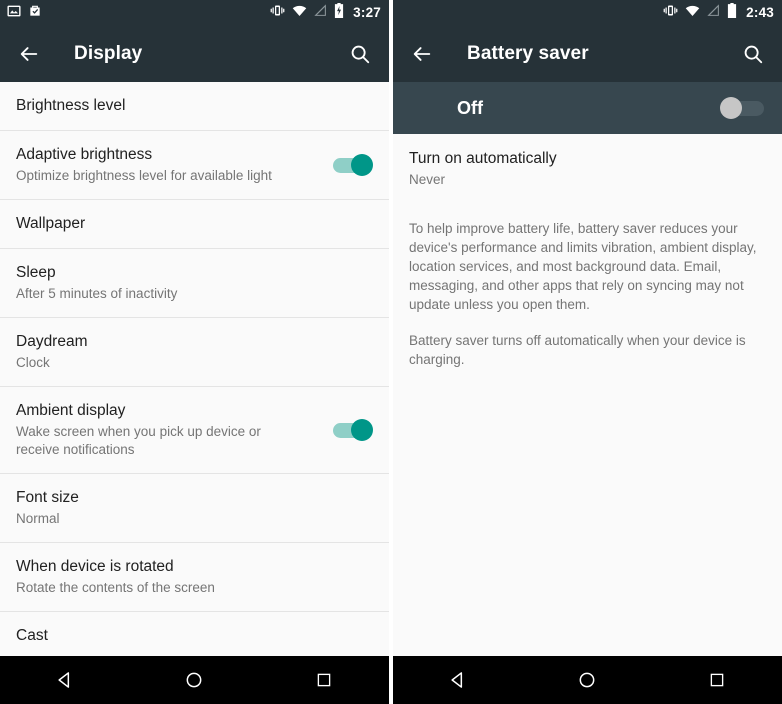 Image resolution: width=782 pixels, height=704 pixels. What do you see at coordinates (483, 158) in the screenshot?
I see `setting-title: Turn on automatically` at bounding box center [483, 158].